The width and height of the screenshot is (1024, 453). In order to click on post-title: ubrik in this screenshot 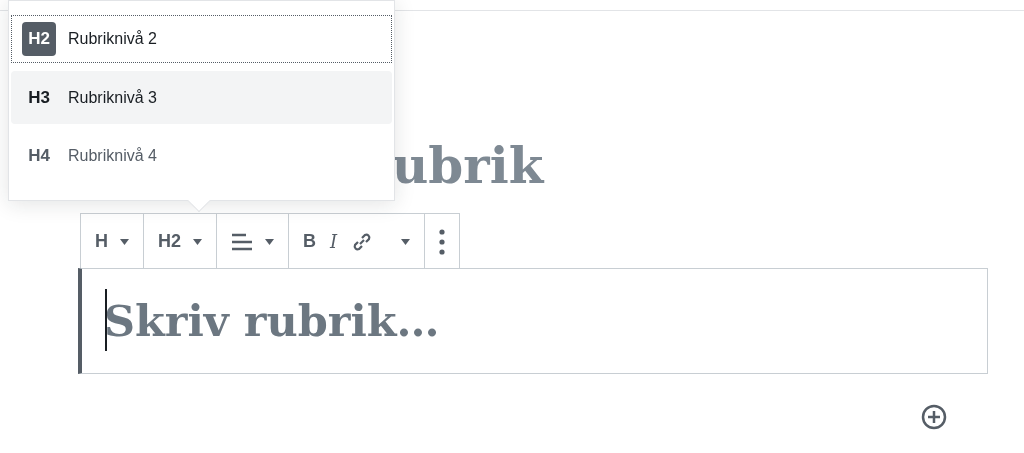, I will do `click(468, 166)`.